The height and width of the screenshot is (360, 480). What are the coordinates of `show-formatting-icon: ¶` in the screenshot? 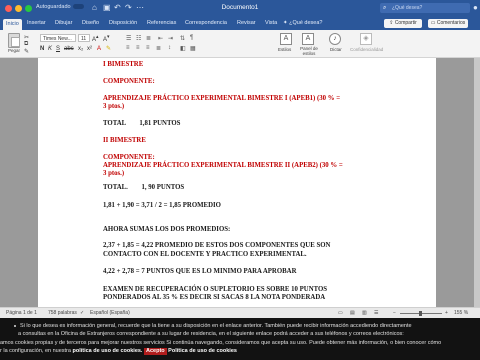 It's located at (191, 38).